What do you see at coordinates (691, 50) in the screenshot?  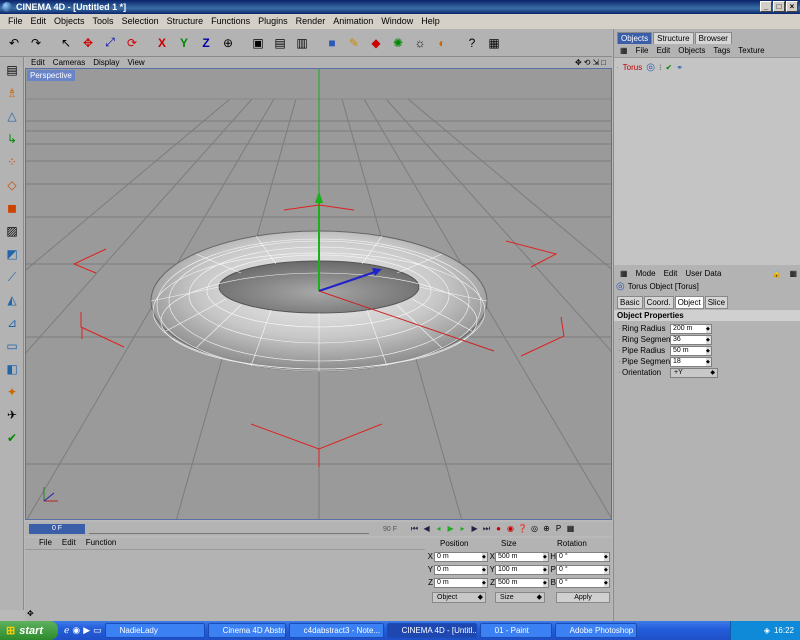 I see `om-menu-objects: Objects` at bounding box center [691, 50].